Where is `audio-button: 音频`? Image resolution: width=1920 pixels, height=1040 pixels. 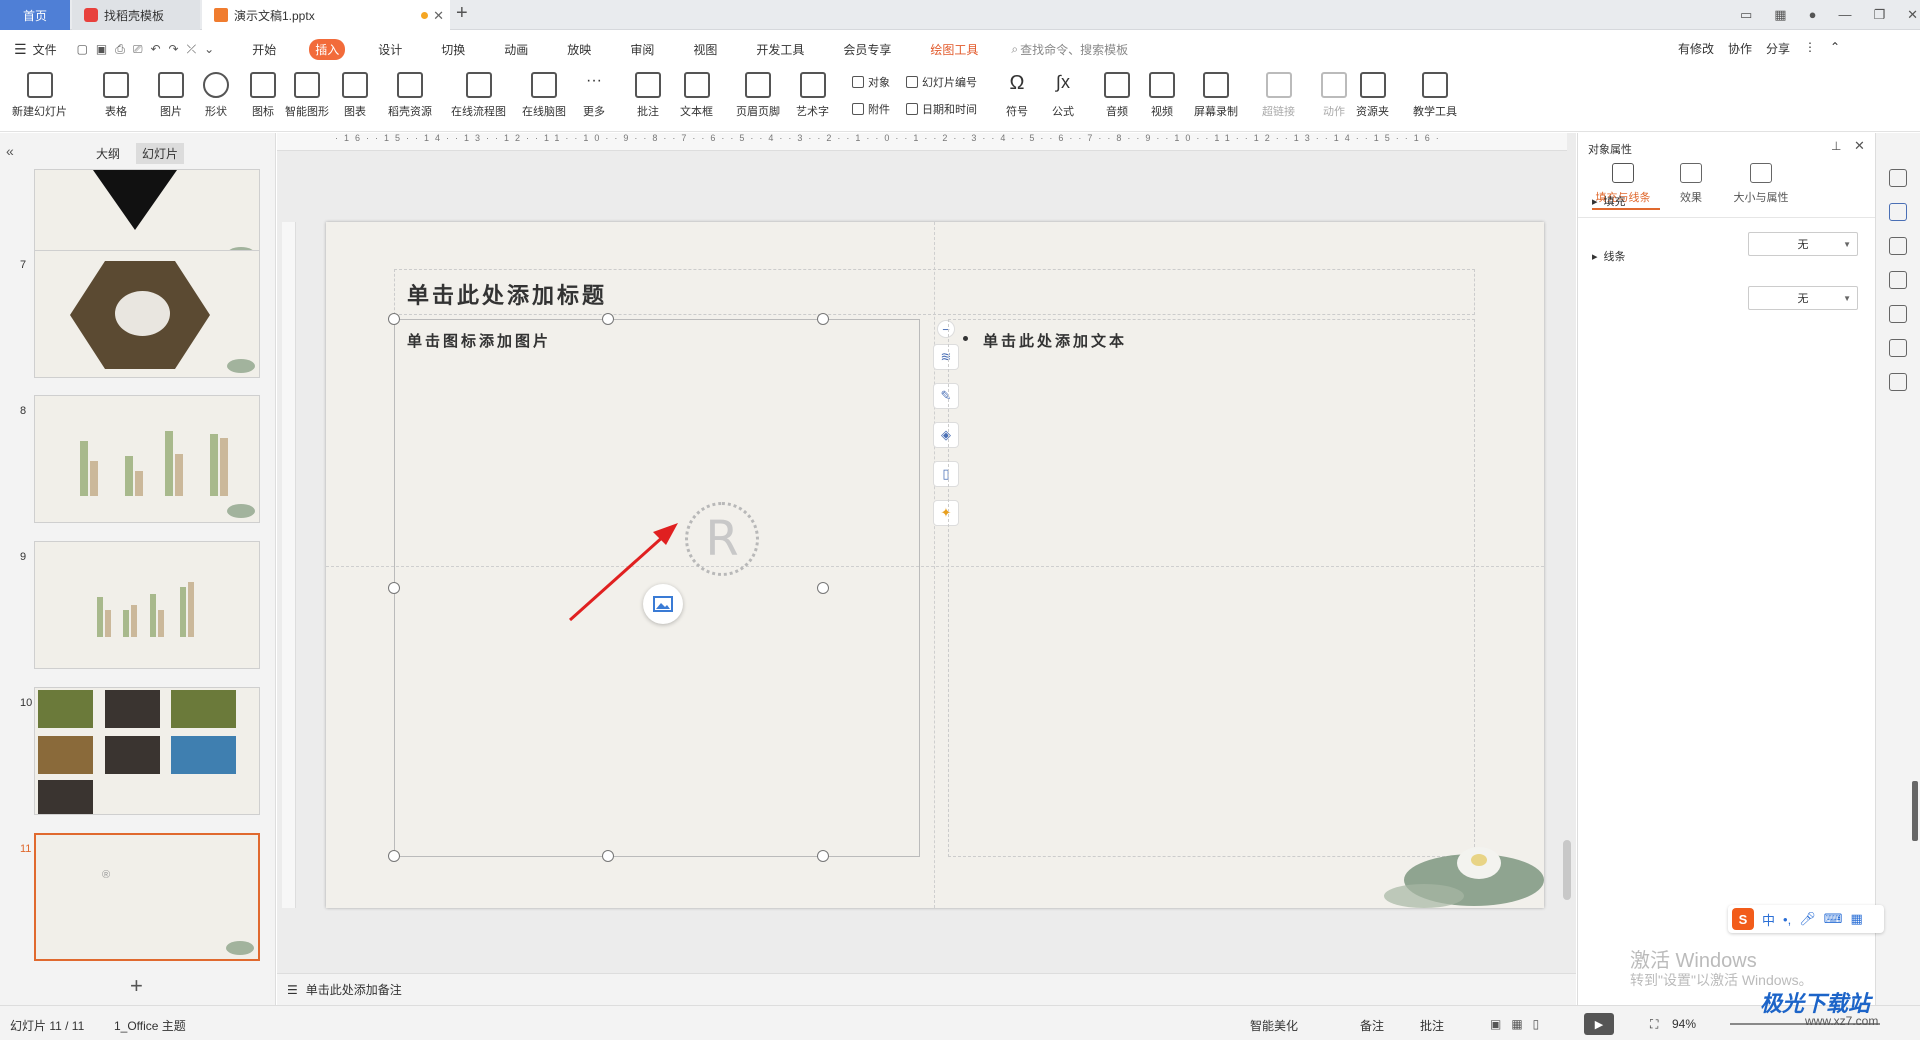 audio-button: 音频 is located at coordinates (1117, 95).